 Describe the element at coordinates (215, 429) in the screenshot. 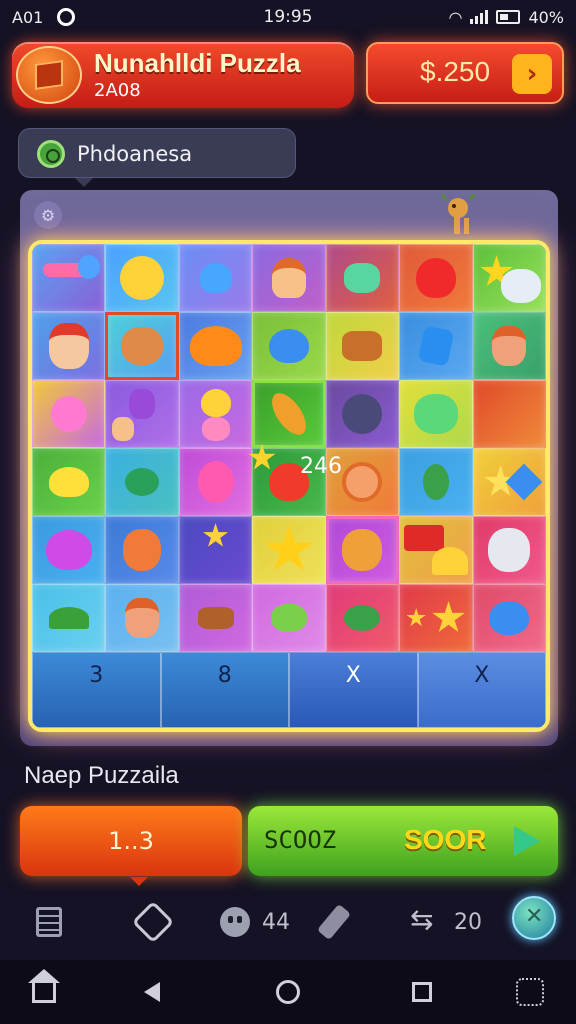

I see `piglet-icon` at that location.